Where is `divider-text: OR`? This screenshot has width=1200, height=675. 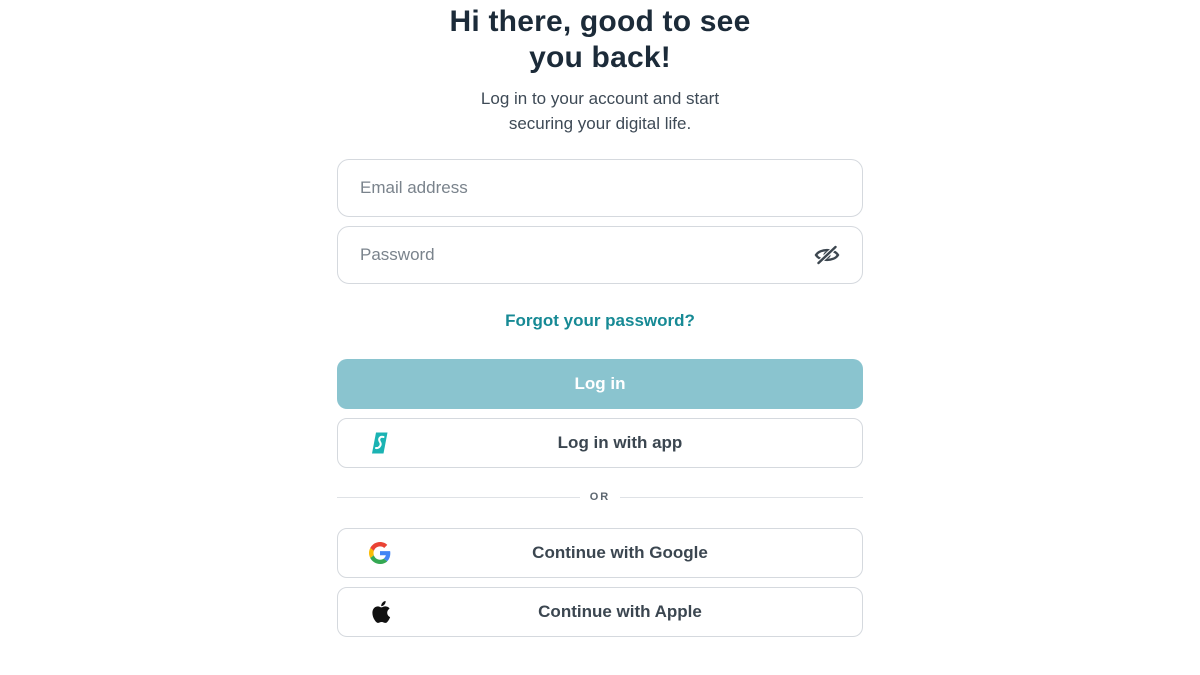 divider-text: OR is located at coordinates (600, 497).